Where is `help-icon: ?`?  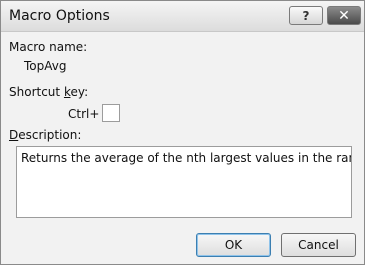
help-icon: ? is located at coordinates (306, 15).